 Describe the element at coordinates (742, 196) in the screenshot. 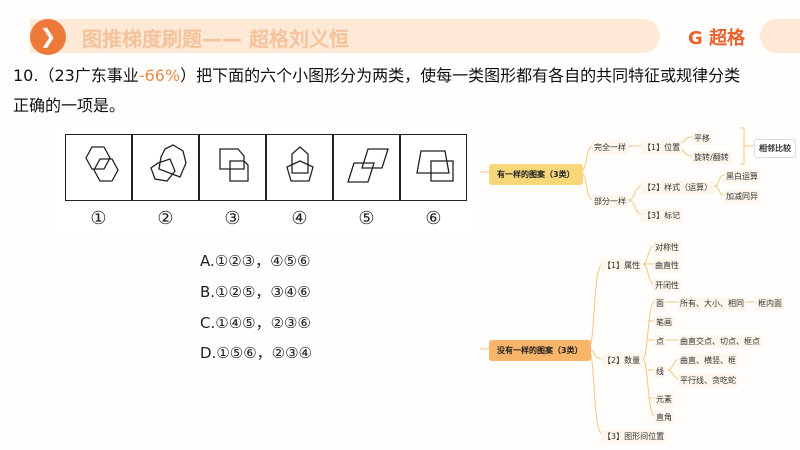

I see `mindmap-node: 加减同异` at that location.